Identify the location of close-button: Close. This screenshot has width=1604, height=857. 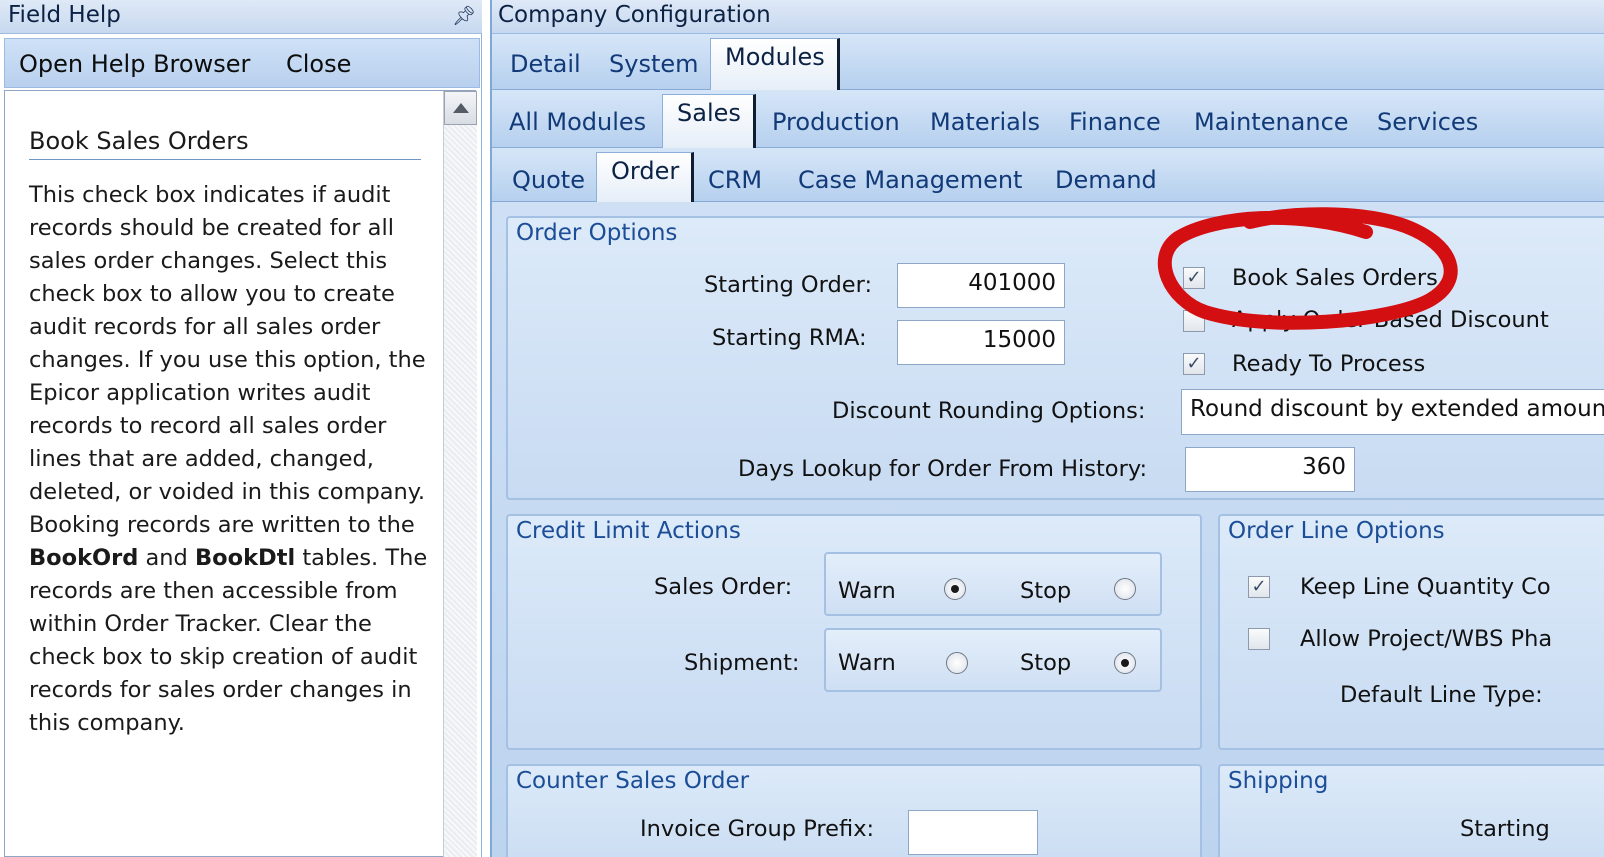
(318, 64).